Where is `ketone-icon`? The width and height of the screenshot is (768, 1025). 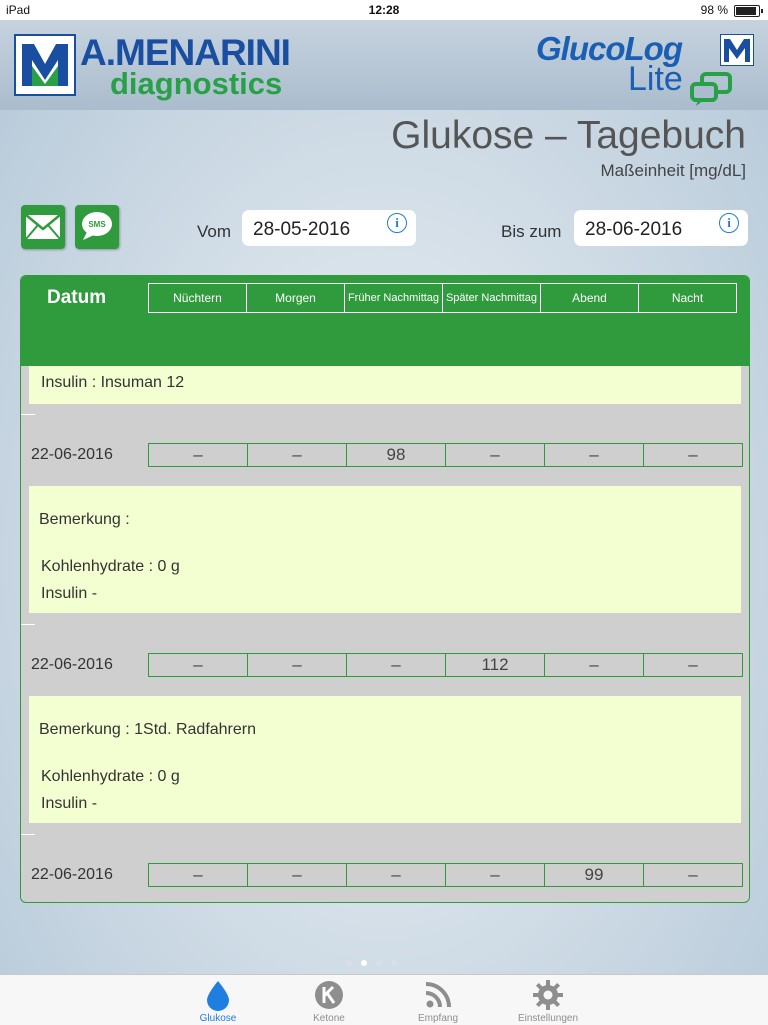 ketone-icon is located at coordinates (329, 995).